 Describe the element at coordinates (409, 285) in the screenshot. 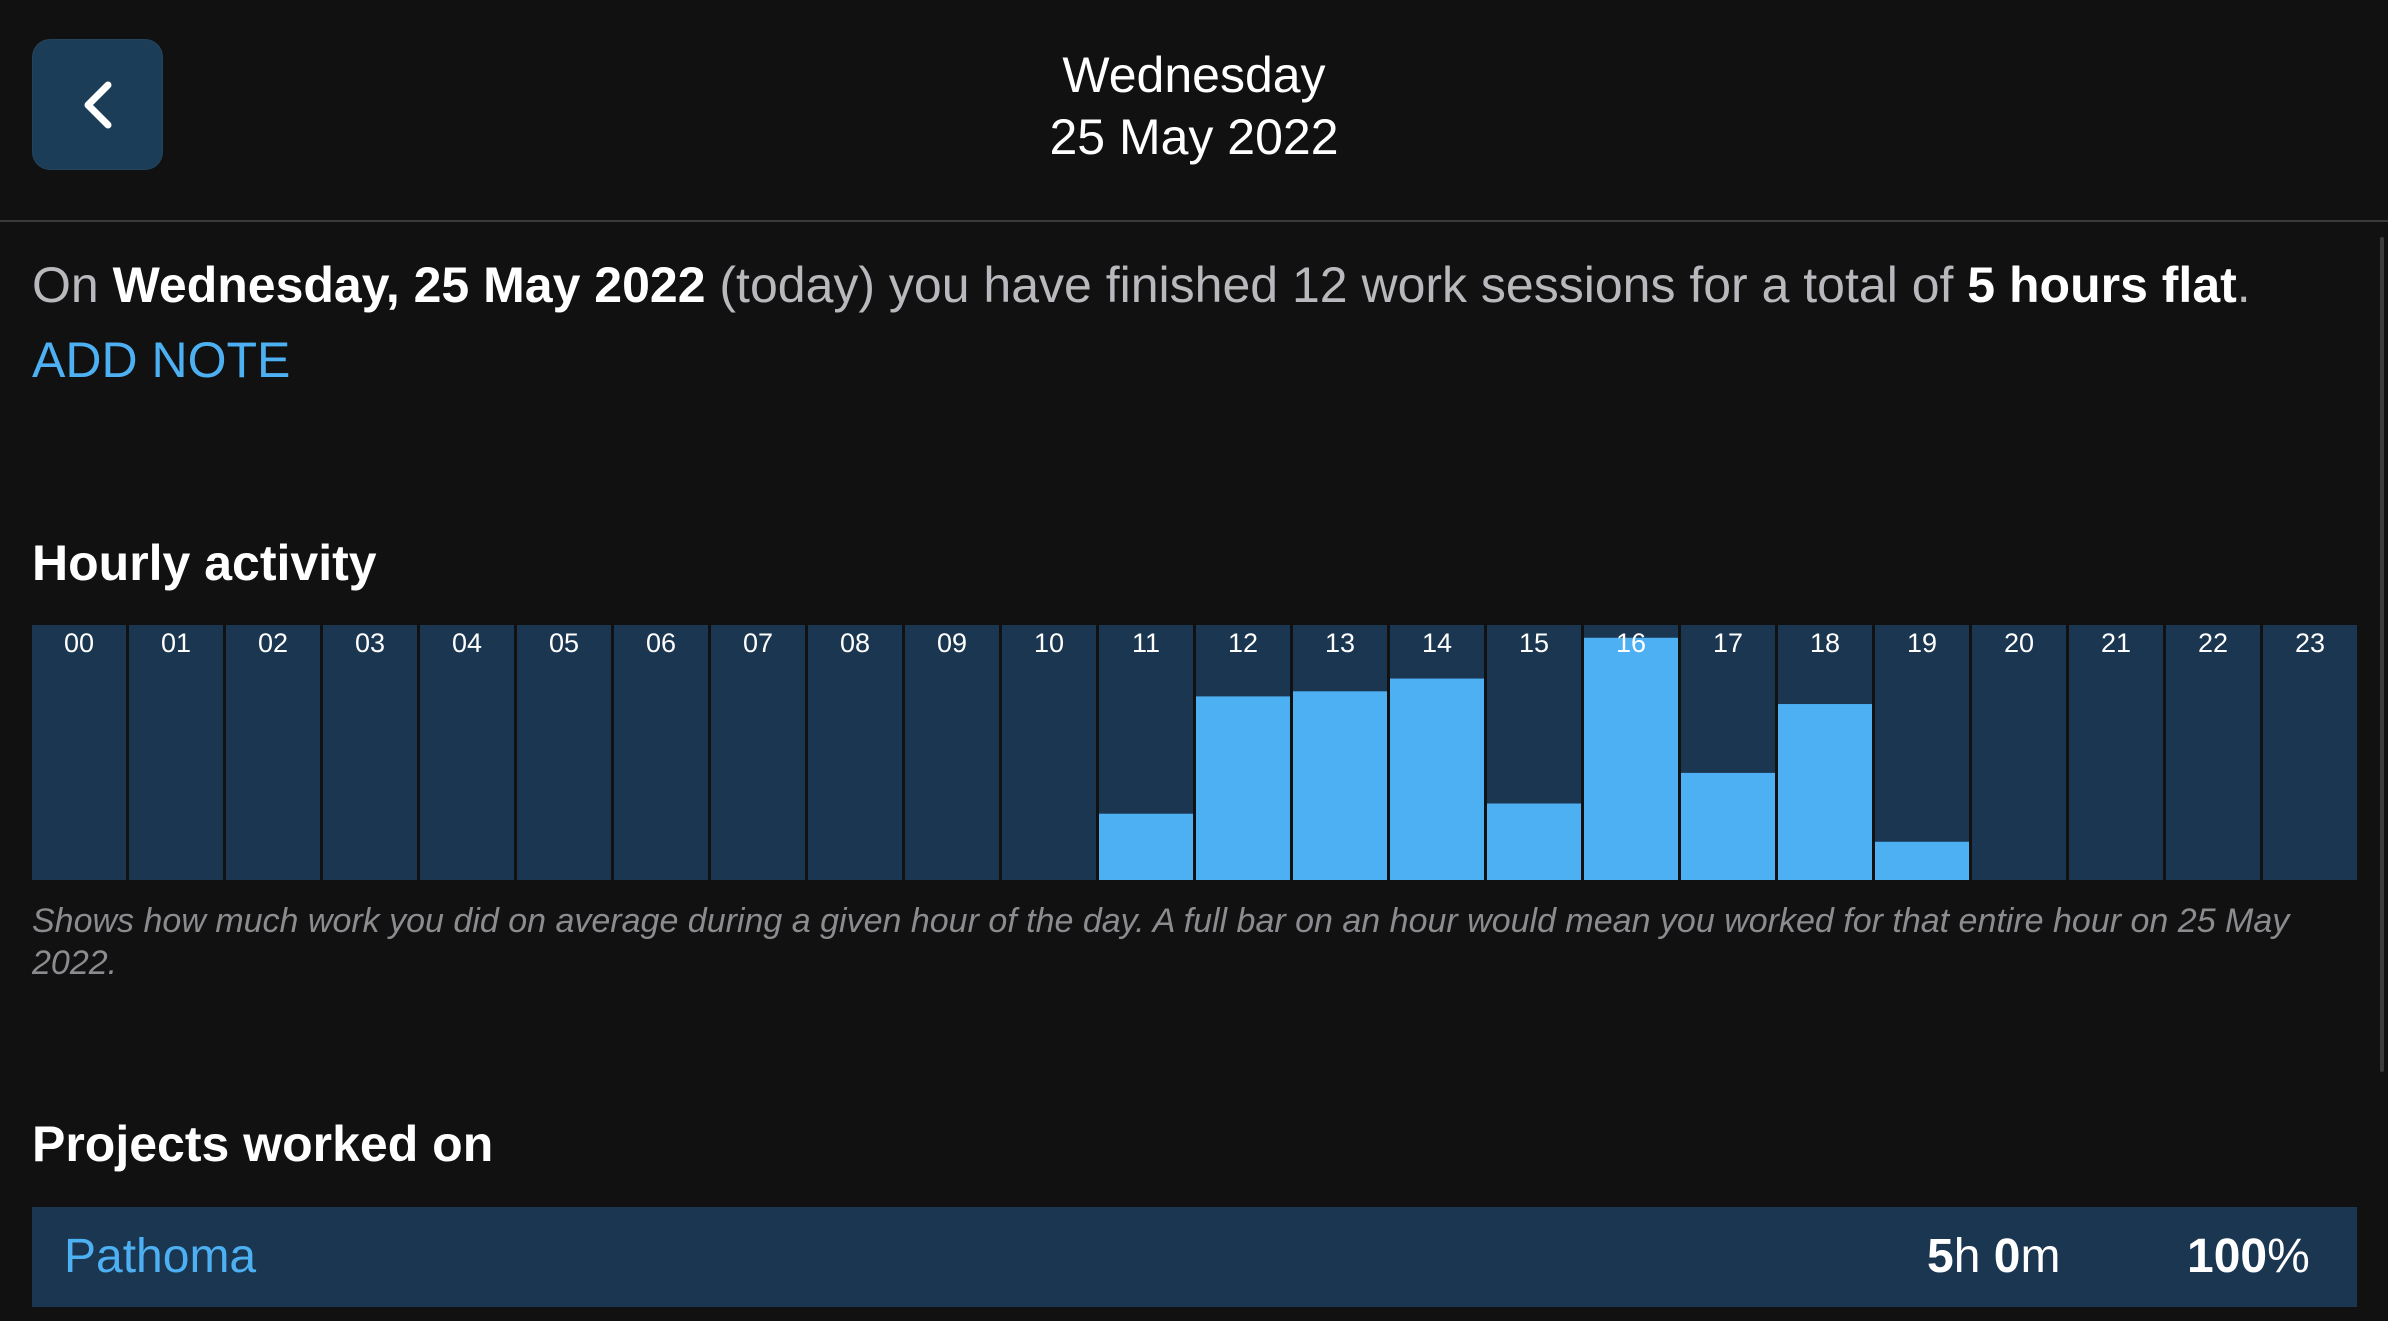

I see `summary-date: Wednesday, 25 May 2022` at that location.